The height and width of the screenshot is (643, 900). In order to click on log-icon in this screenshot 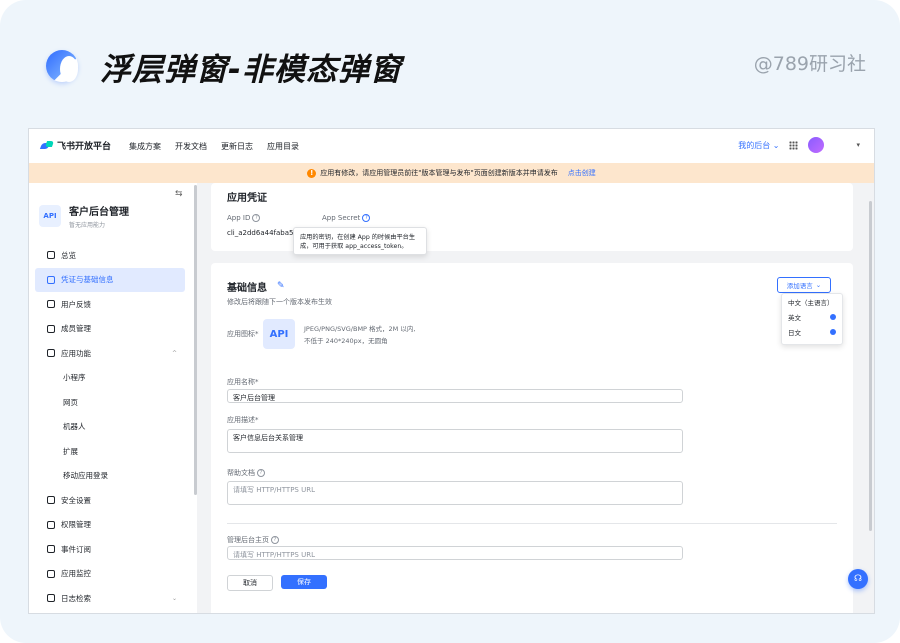, I will do `click(51, 598)`.